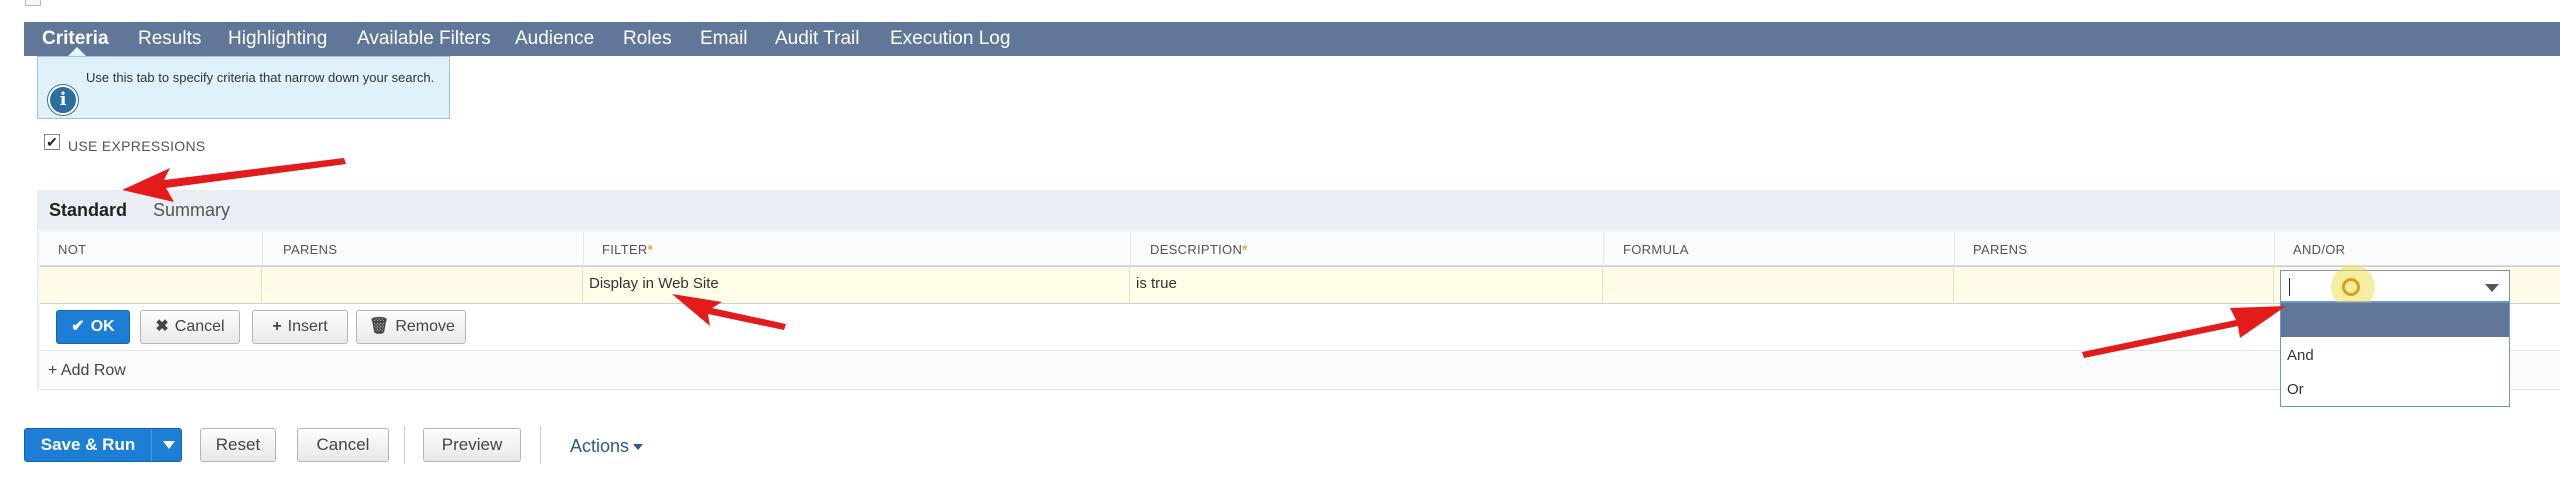  I want to click on col-formula: FORMULA, so click(1656, 249).